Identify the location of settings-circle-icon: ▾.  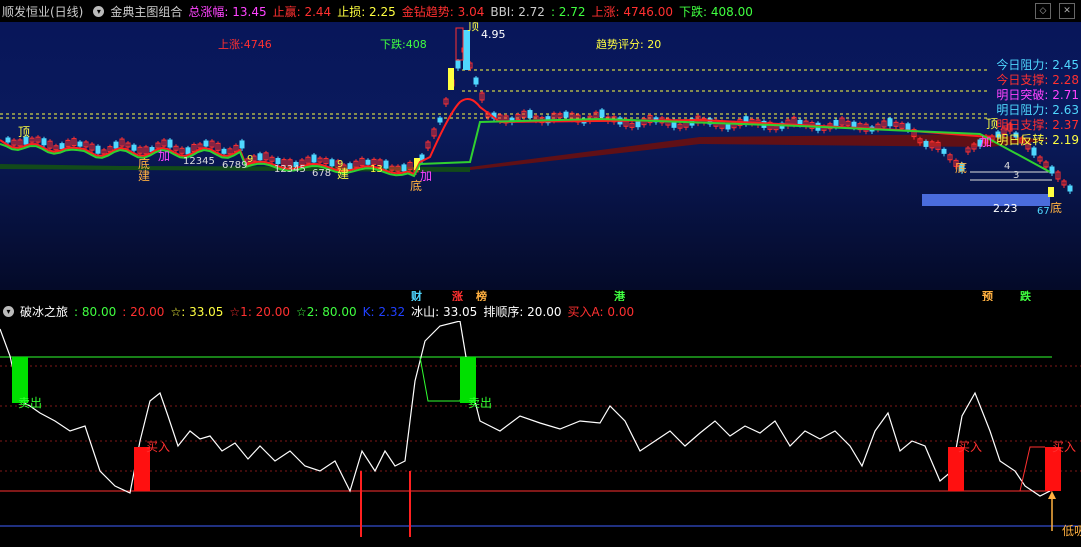
(99, 11).